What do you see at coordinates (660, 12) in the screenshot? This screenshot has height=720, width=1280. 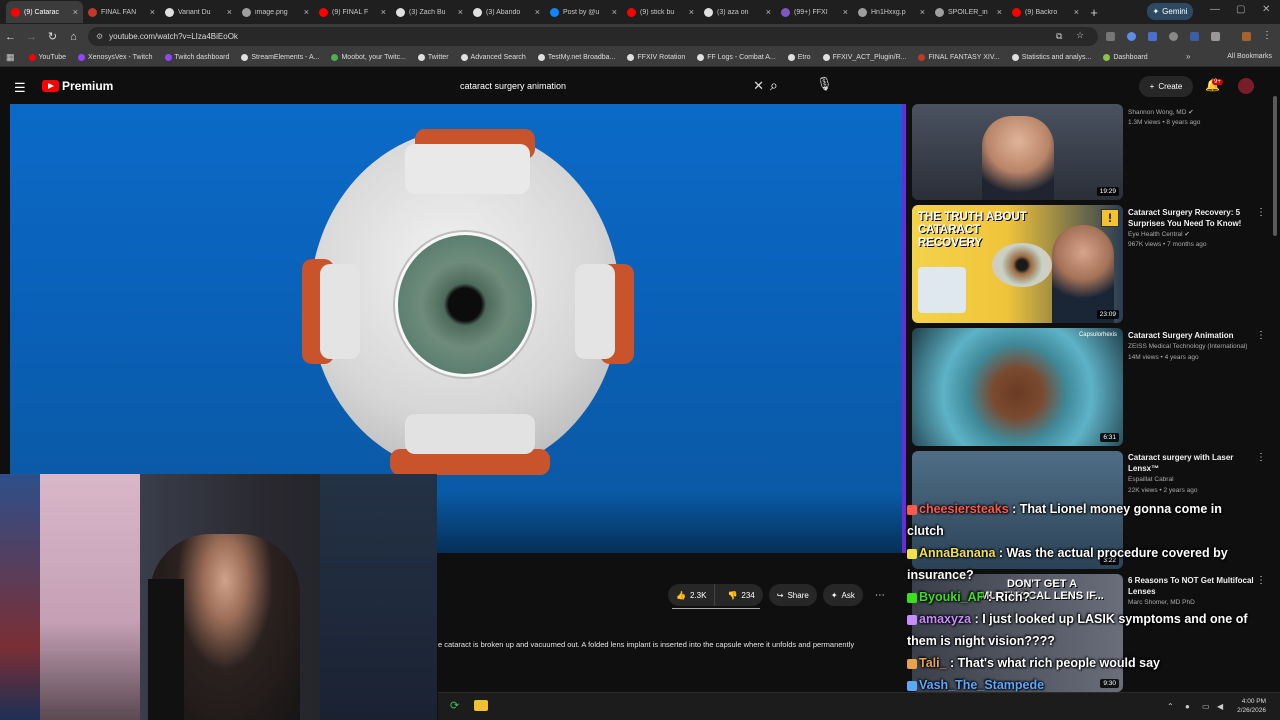 I see `browser-tab: (9) stick bu ×` at bounding box center [660, 12].